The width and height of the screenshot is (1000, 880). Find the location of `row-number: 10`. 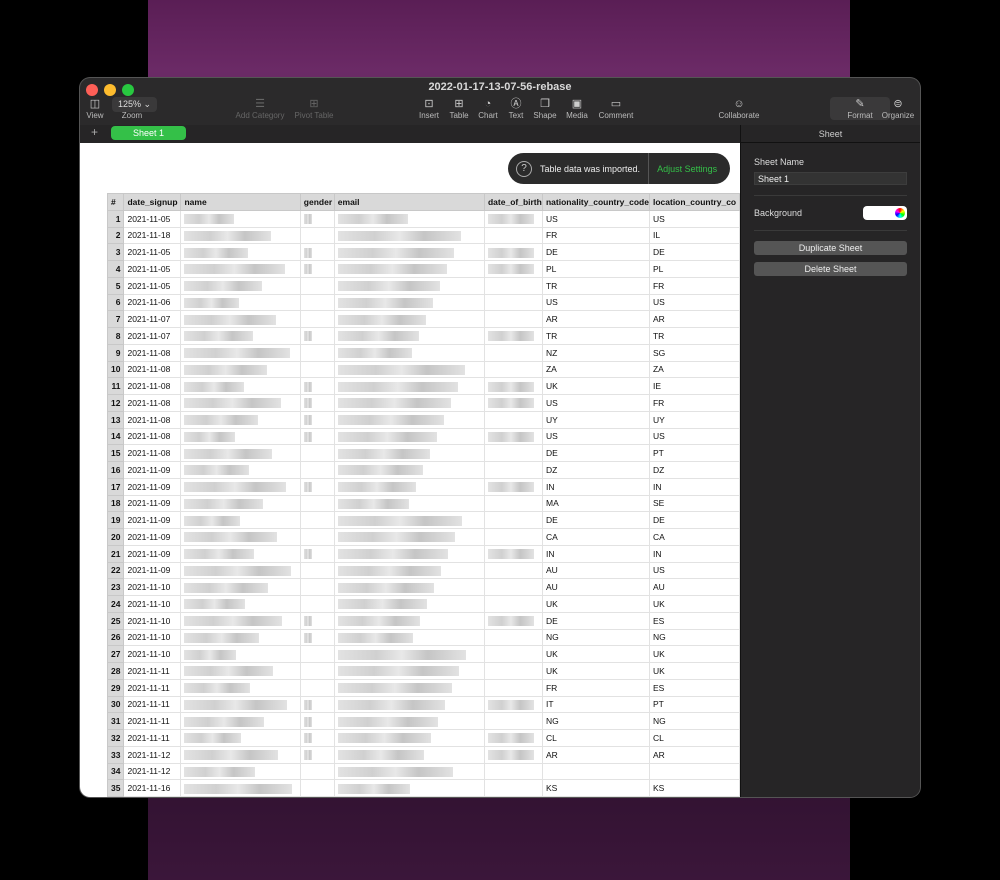

row-number: 10 is located at coordinates (115, 369).